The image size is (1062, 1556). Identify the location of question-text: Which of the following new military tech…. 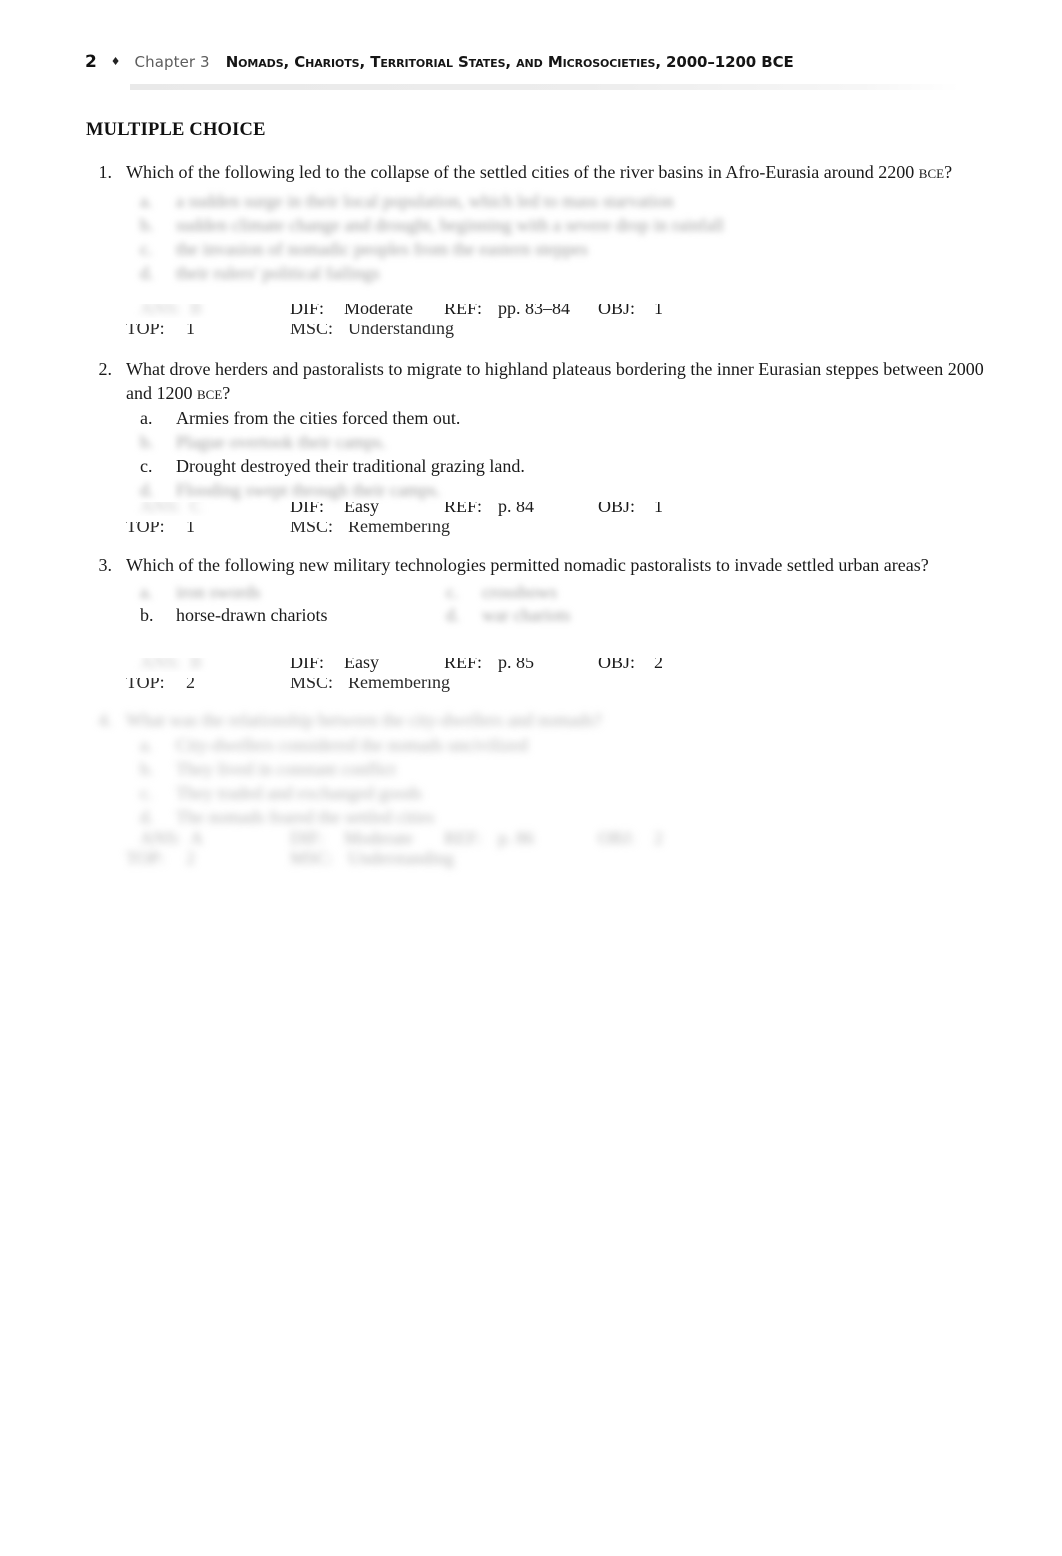
(527, 565).